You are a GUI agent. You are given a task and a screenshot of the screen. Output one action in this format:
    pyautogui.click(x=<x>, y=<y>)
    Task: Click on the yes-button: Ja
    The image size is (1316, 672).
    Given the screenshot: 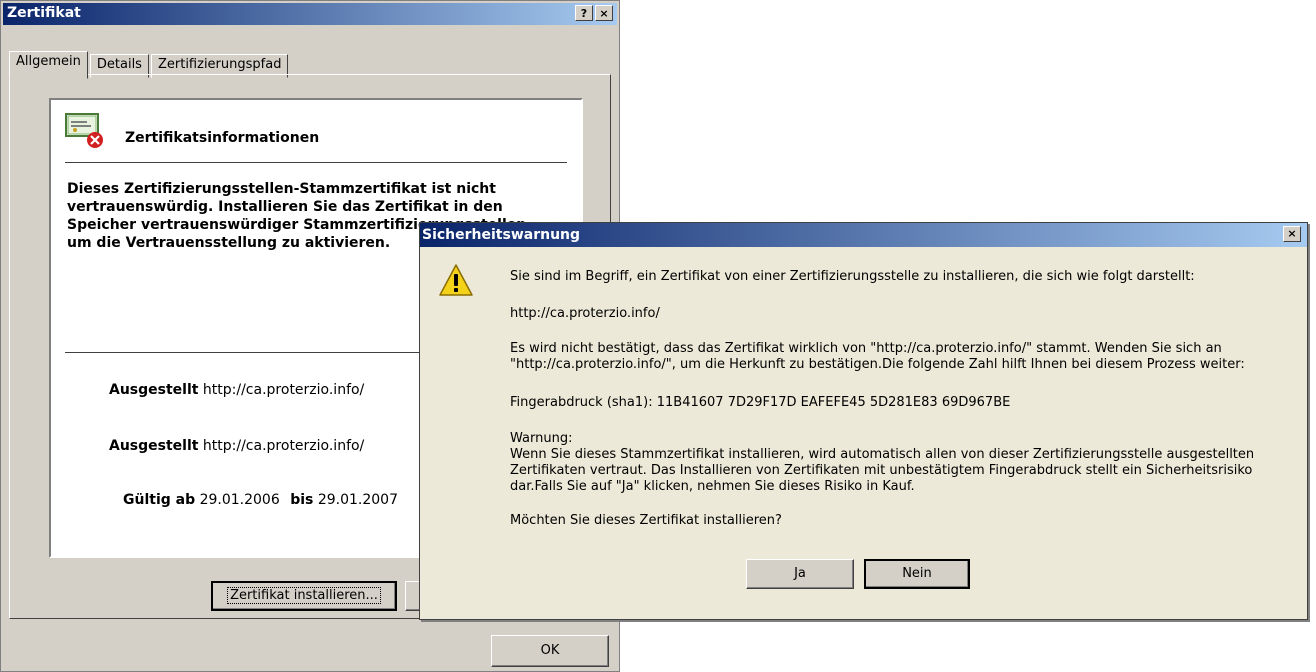 What is the action you would take?
    pyautogui.click(x=800, y=574)
    